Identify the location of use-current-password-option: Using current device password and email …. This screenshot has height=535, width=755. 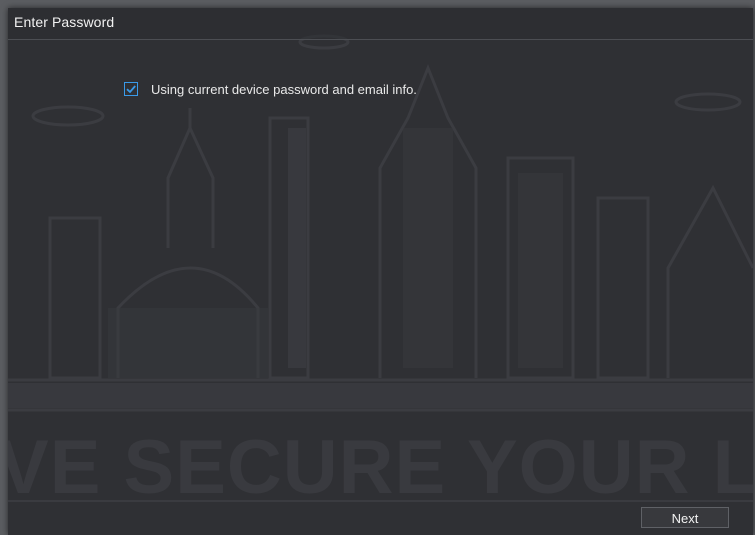
(270, 89).